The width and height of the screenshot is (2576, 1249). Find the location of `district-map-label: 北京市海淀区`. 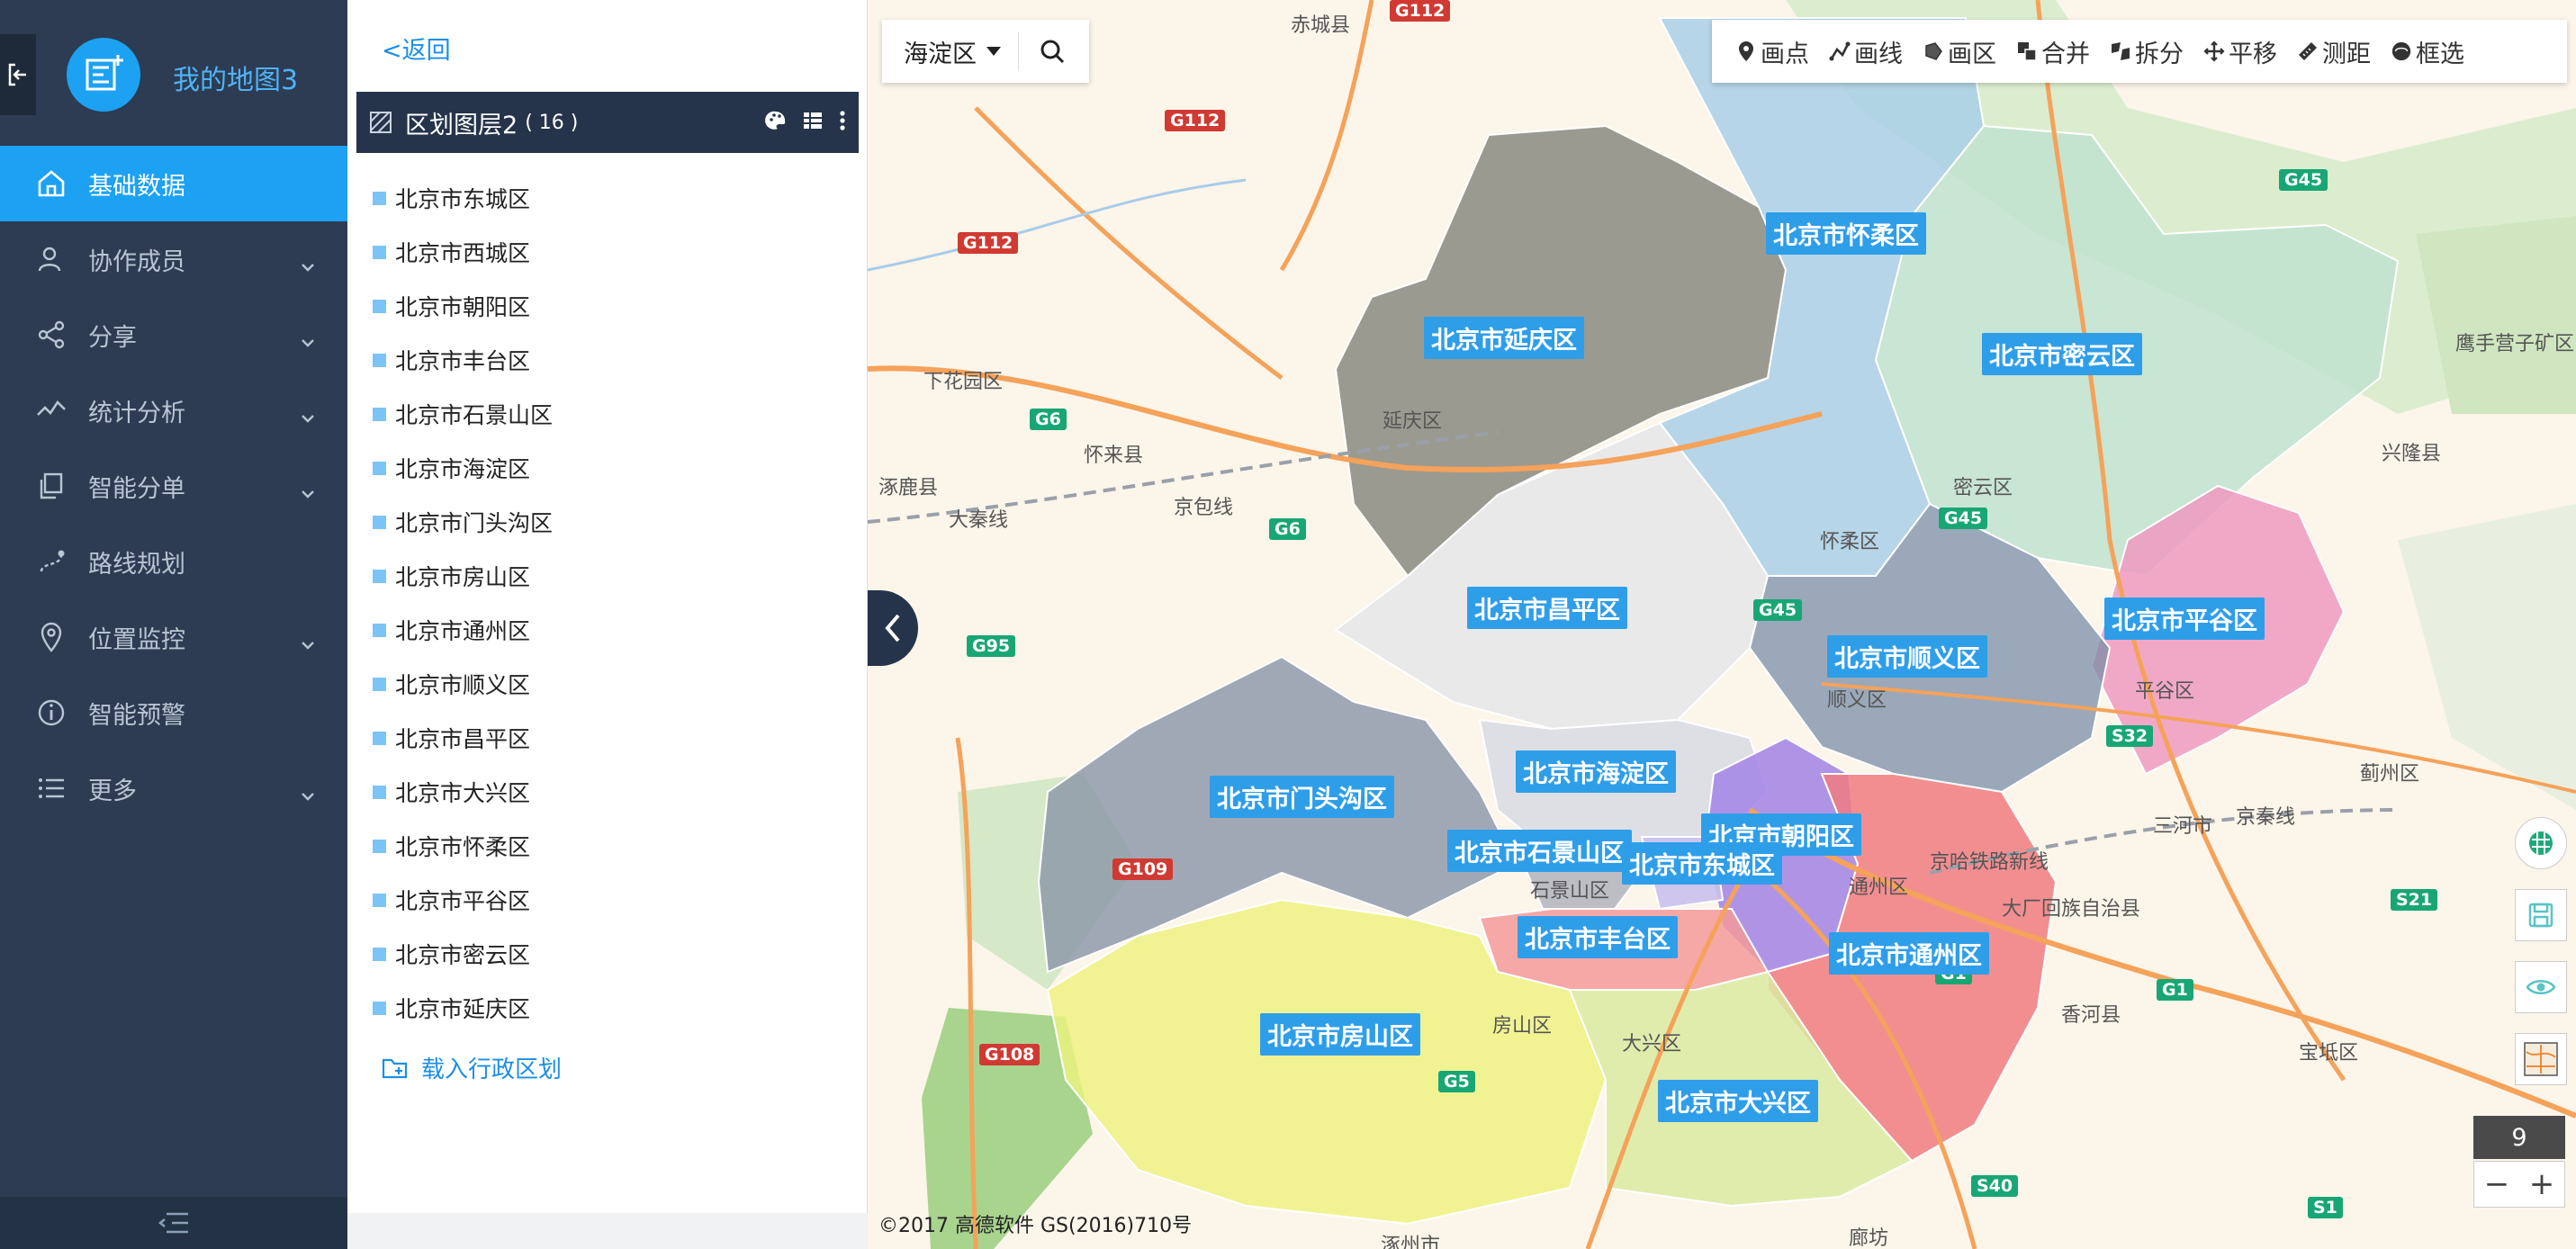

district-map-label: 北京市海淀区 is located at coordinates (1596, 771).